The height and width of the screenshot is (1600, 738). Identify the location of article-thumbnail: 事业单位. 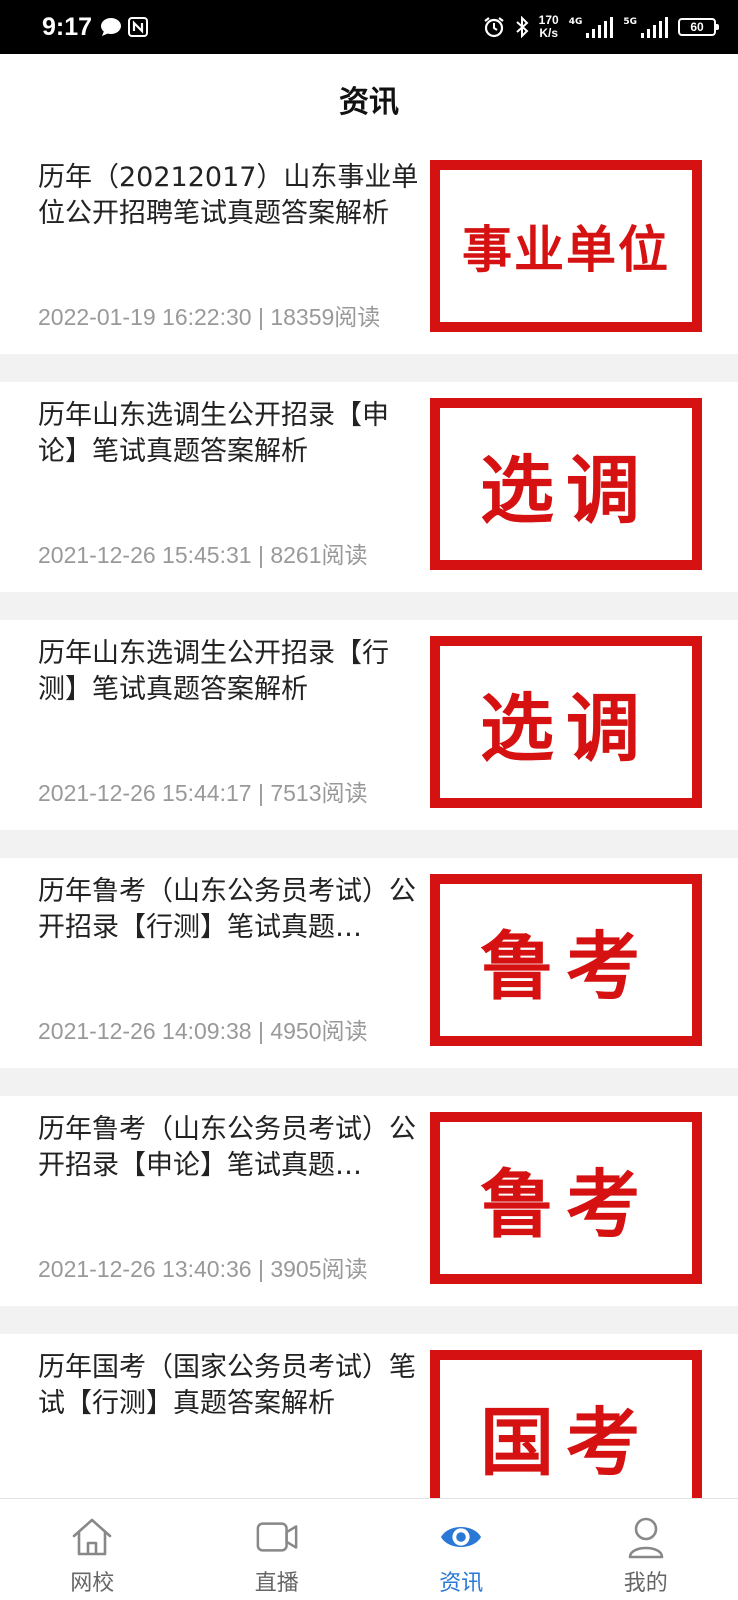
(566, 246).